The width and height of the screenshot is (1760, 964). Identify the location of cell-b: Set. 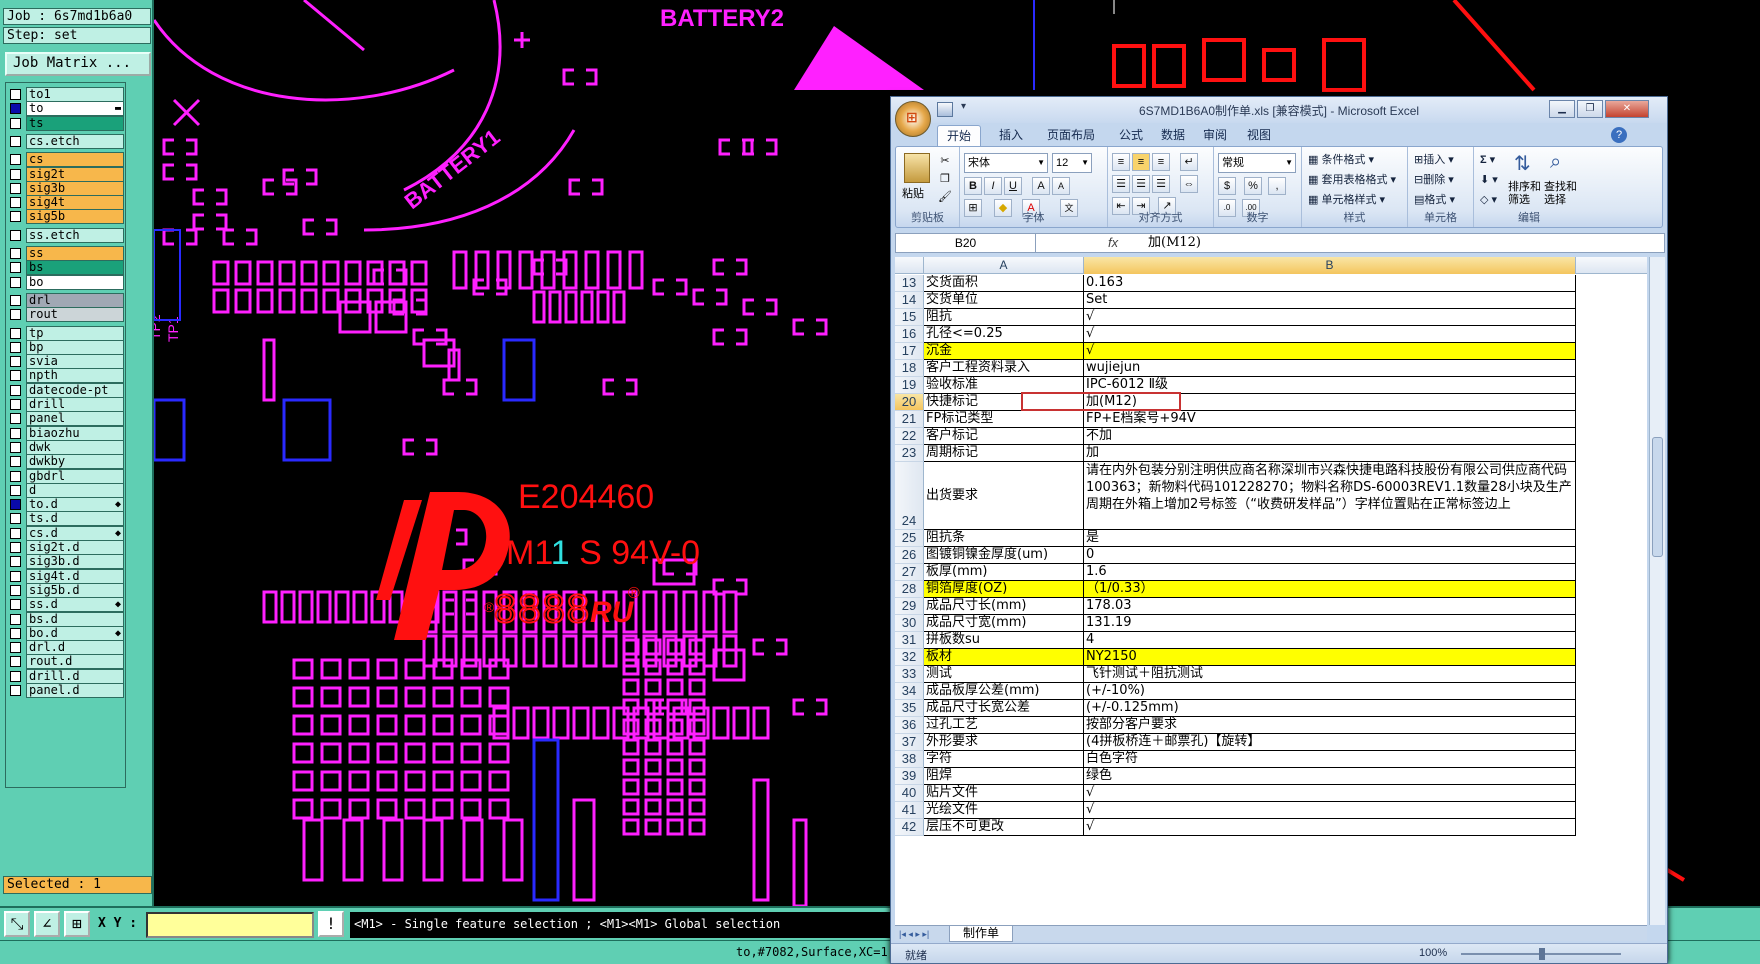
(1330, 300).